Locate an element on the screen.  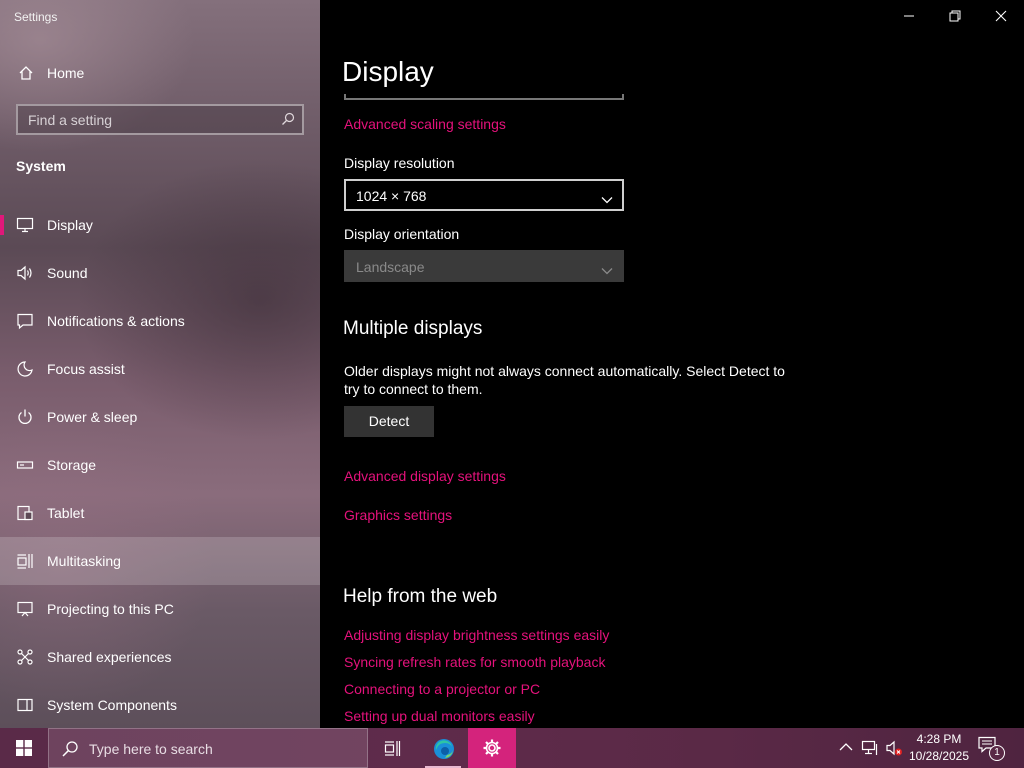
moon-icon is located at coordinates (25, 369).